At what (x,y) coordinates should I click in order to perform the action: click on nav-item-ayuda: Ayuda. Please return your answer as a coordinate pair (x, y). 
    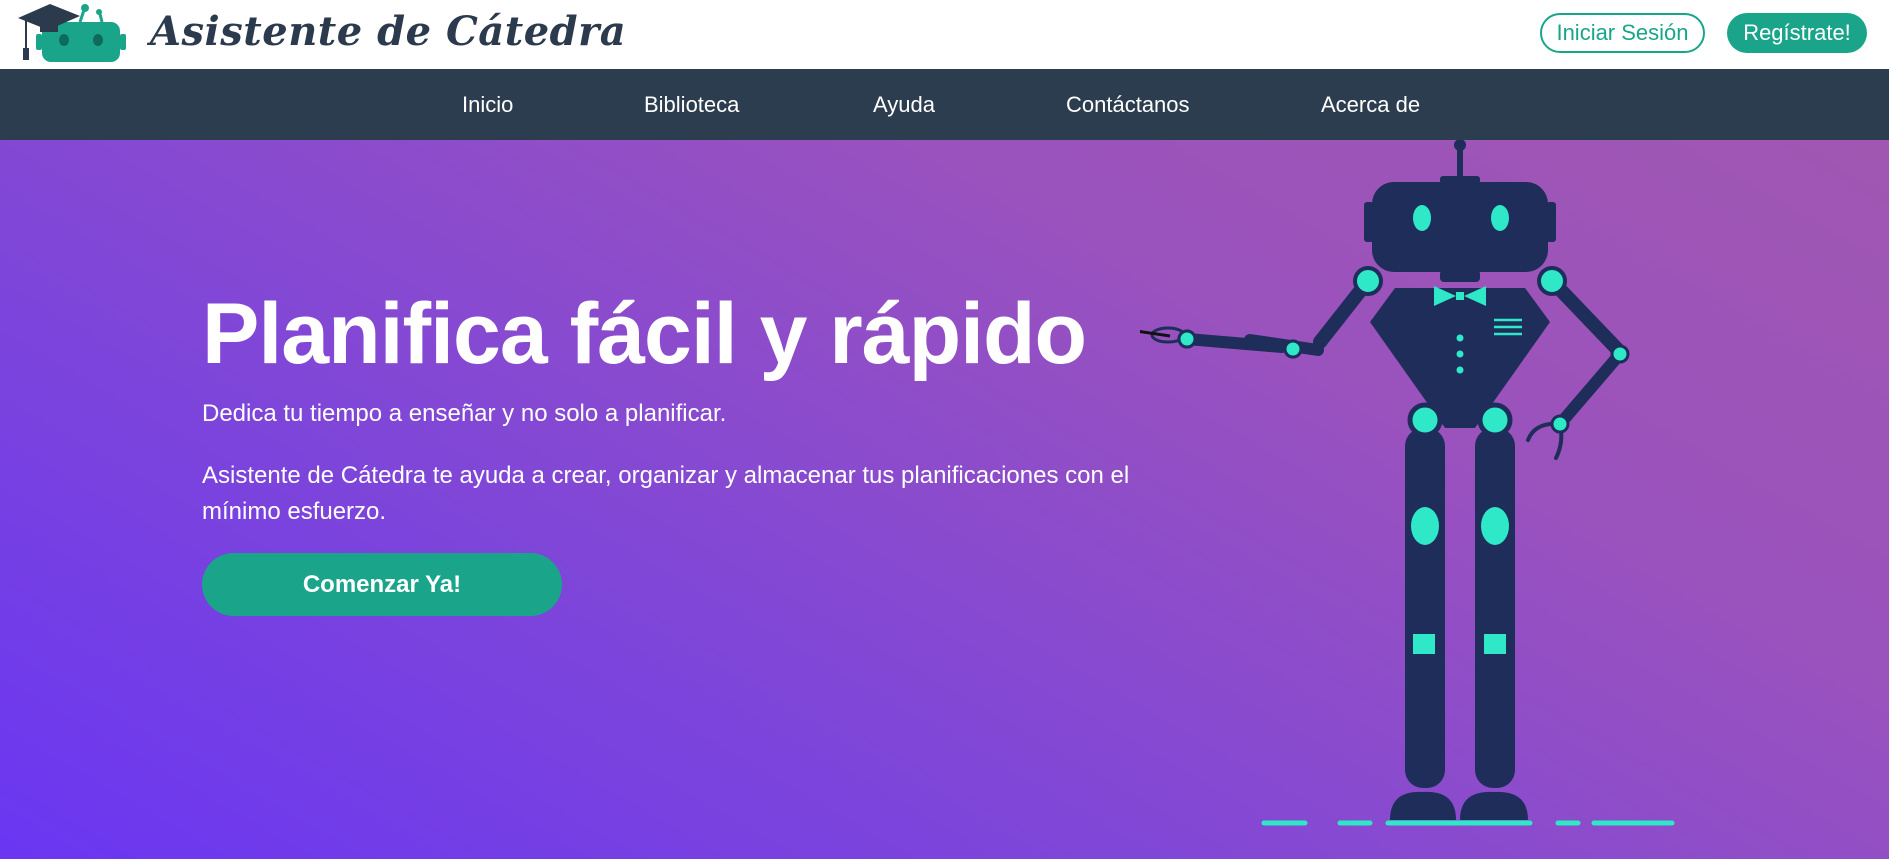
    Looking at the image, I should click on (904, 104).